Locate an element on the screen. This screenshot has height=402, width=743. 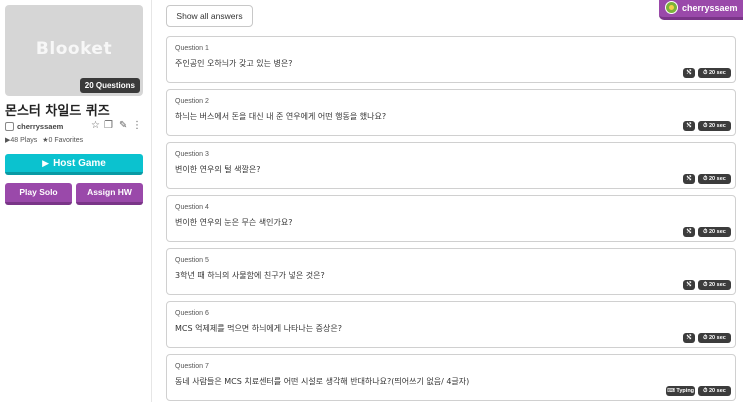
answer-mode-value: Typing is located at coordinates (685, 391).